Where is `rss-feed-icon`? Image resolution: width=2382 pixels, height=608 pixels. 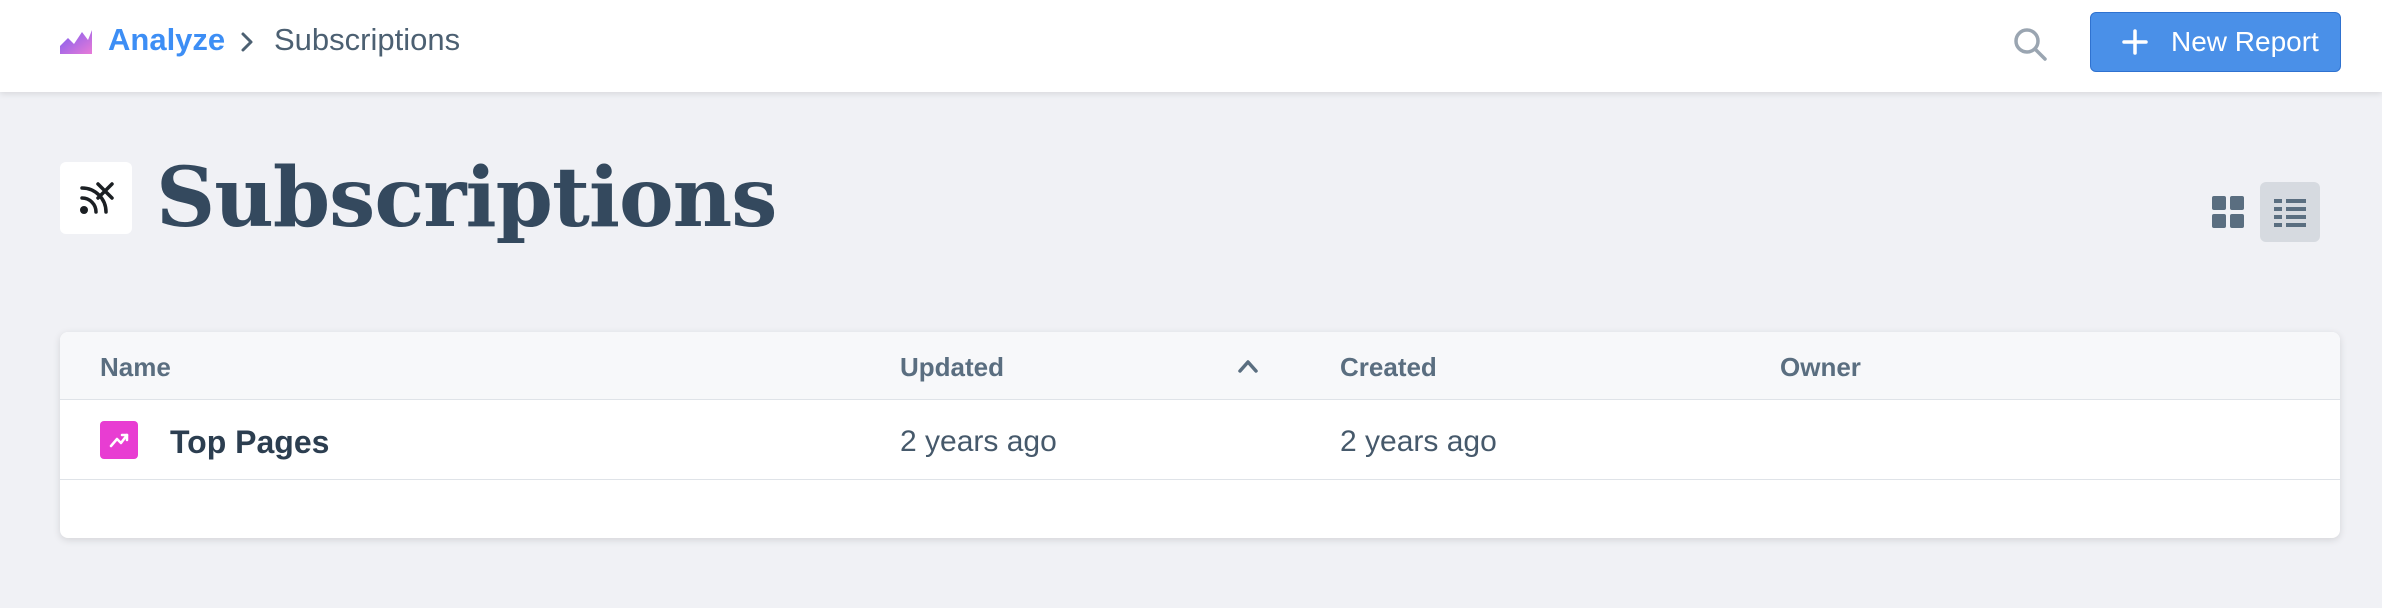
rss-feed-icon is located at coordinates (96, 198).